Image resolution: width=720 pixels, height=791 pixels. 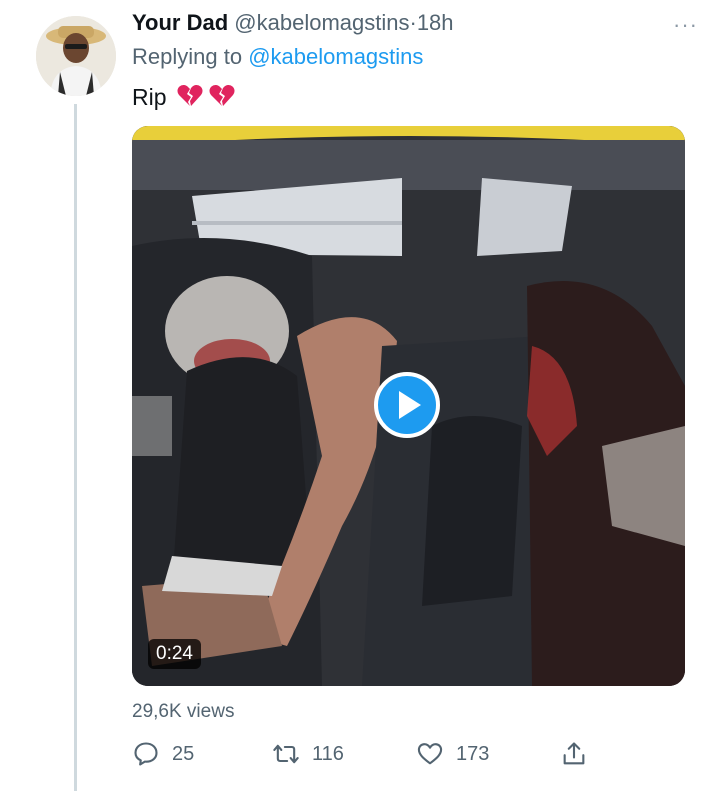 What do you see at coordinates (473, 753) in the screenshot?
I see `like-count: 173` at bounding box center [473, 753].